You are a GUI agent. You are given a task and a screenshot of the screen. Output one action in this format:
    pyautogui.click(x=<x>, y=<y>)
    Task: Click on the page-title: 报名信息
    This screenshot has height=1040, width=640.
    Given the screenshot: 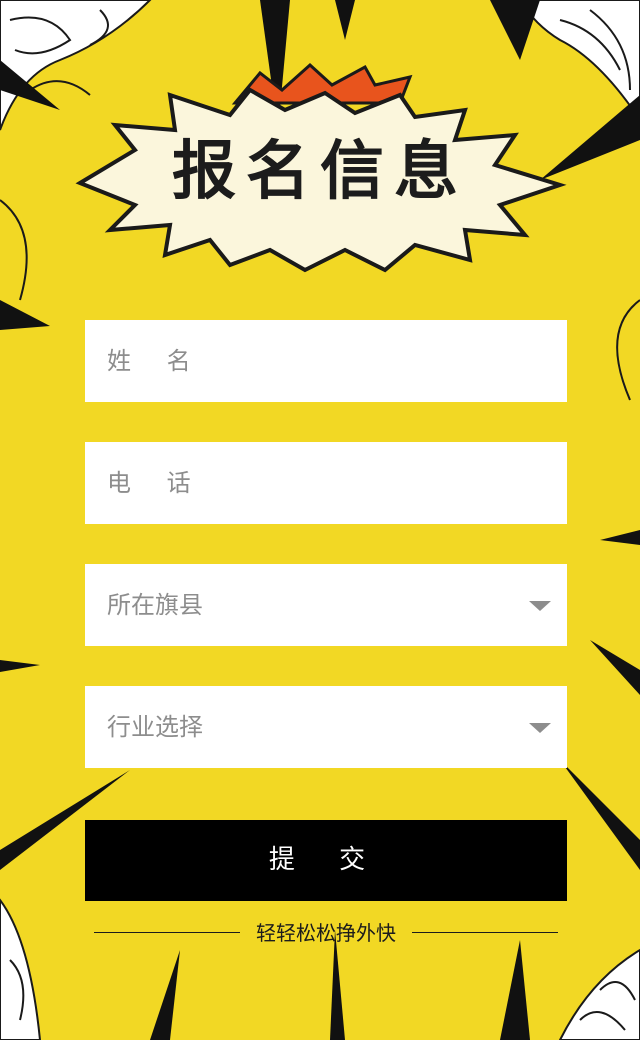 What is the action you would take?
    pyautogui.click(x=320, y=171)
    